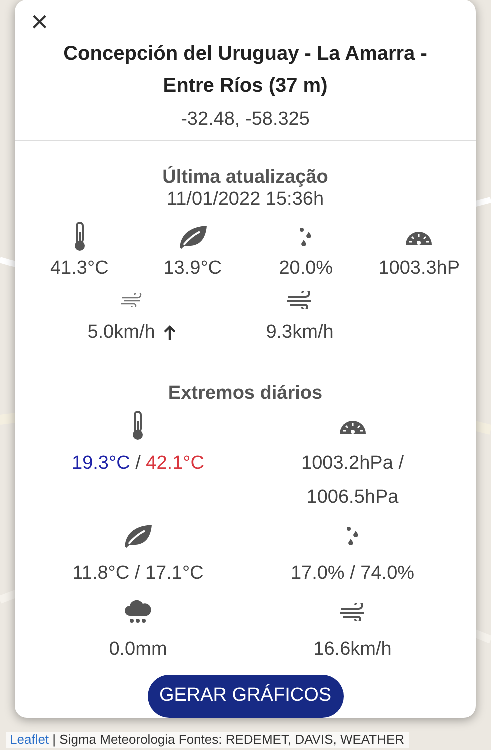 Image resolution: width=491 pixels, height=750 pixels. Describe the element at coordinates (138, 650) in the screenshot. I see `extreme-value: 0.0mm` at that location.